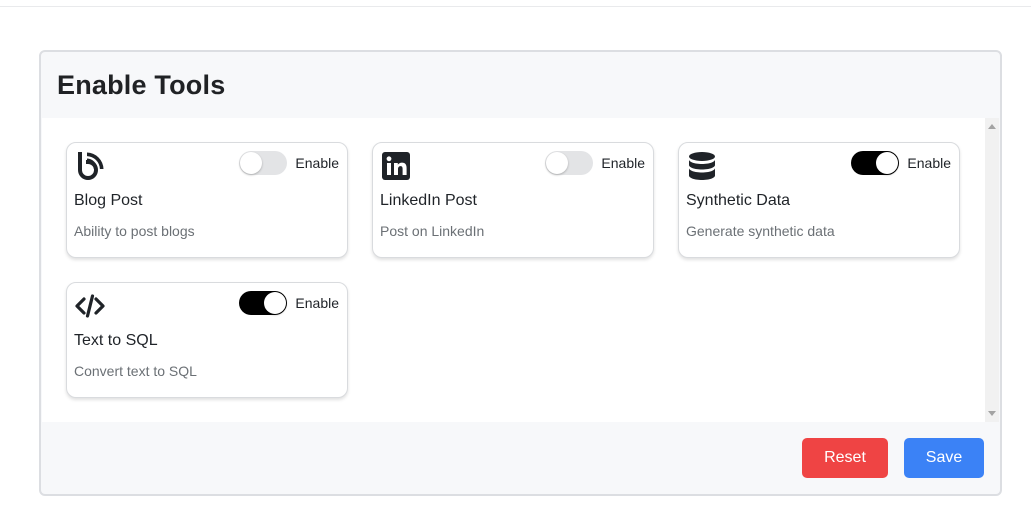  Describe the element at coordinates (108, 200) in the screenshot. I see `tool-title: Blog Post` at that location.